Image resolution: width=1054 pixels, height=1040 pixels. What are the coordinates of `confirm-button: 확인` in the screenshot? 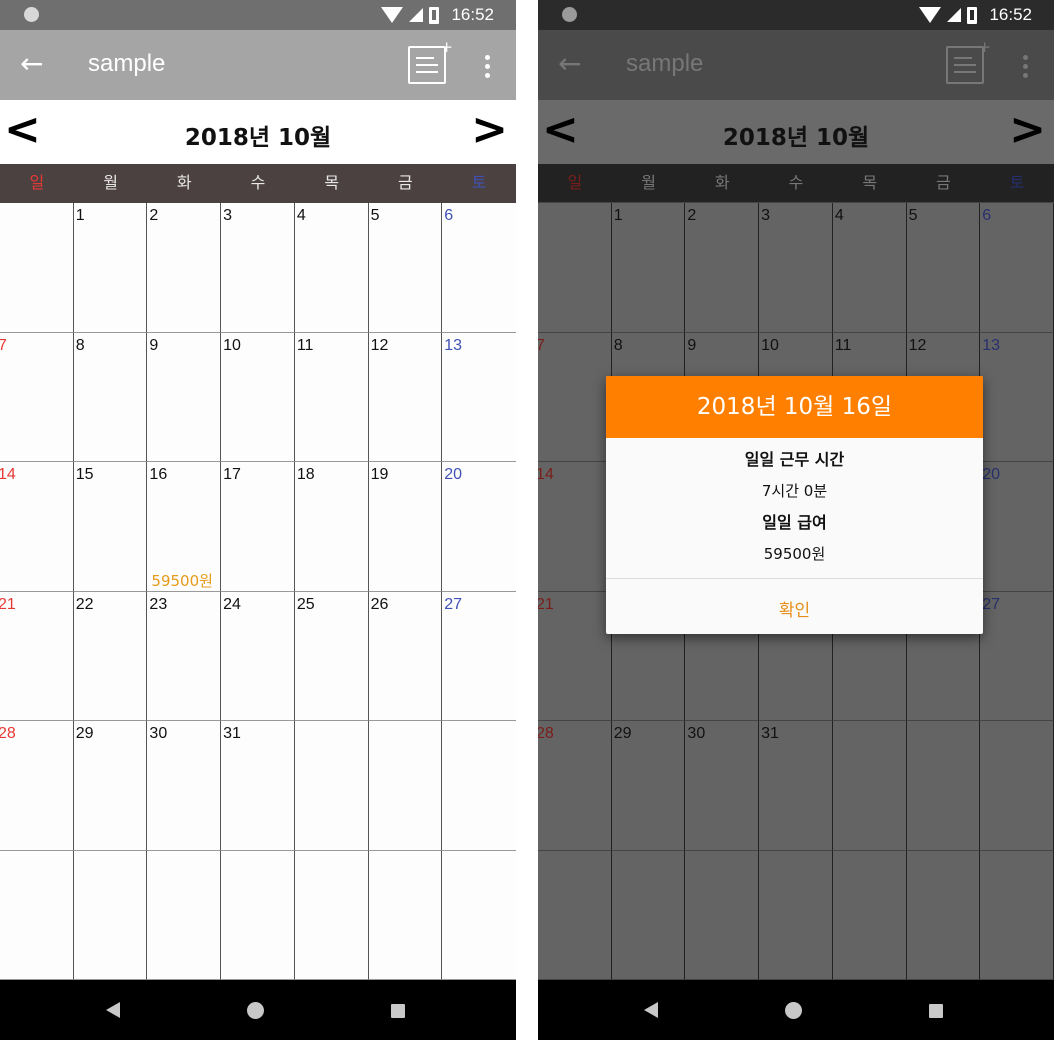 It's located at (794, 606).